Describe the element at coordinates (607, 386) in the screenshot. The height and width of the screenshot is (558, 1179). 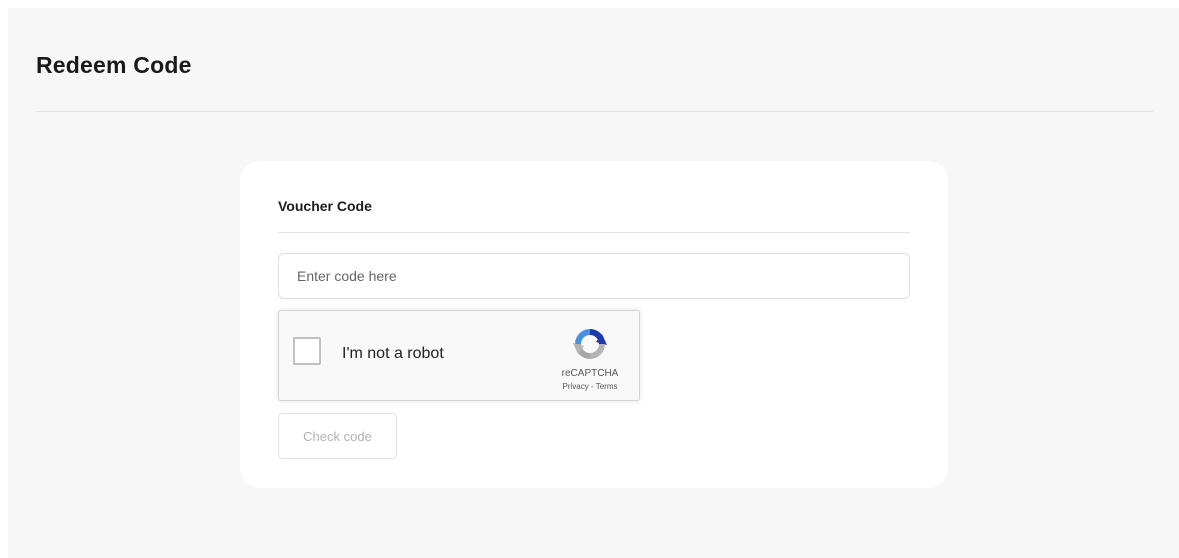
I see `recaptcha-terms-link: Terms` at that location.